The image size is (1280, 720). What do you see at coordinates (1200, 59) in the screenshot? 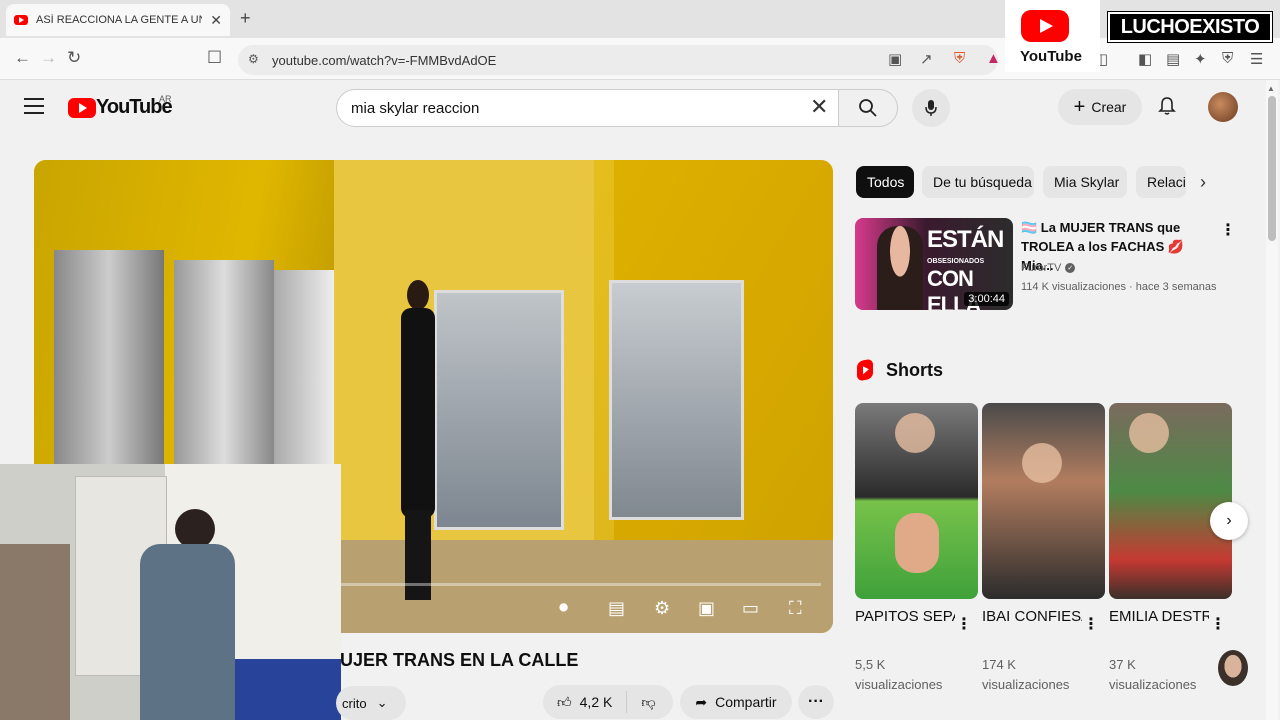
I see `ai-sparkle-icon: ✦` at bounding box center [1200, 59].